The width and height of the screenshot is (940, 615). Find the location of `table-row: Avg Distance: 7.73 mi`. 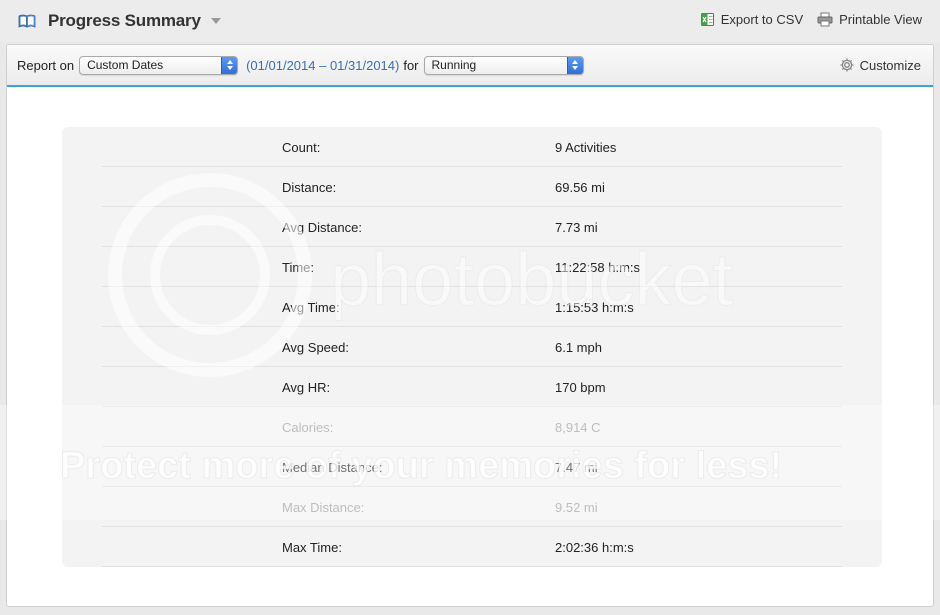

table-row: Avg Distance: 7.73 mi is located at coordinates (472, 227).